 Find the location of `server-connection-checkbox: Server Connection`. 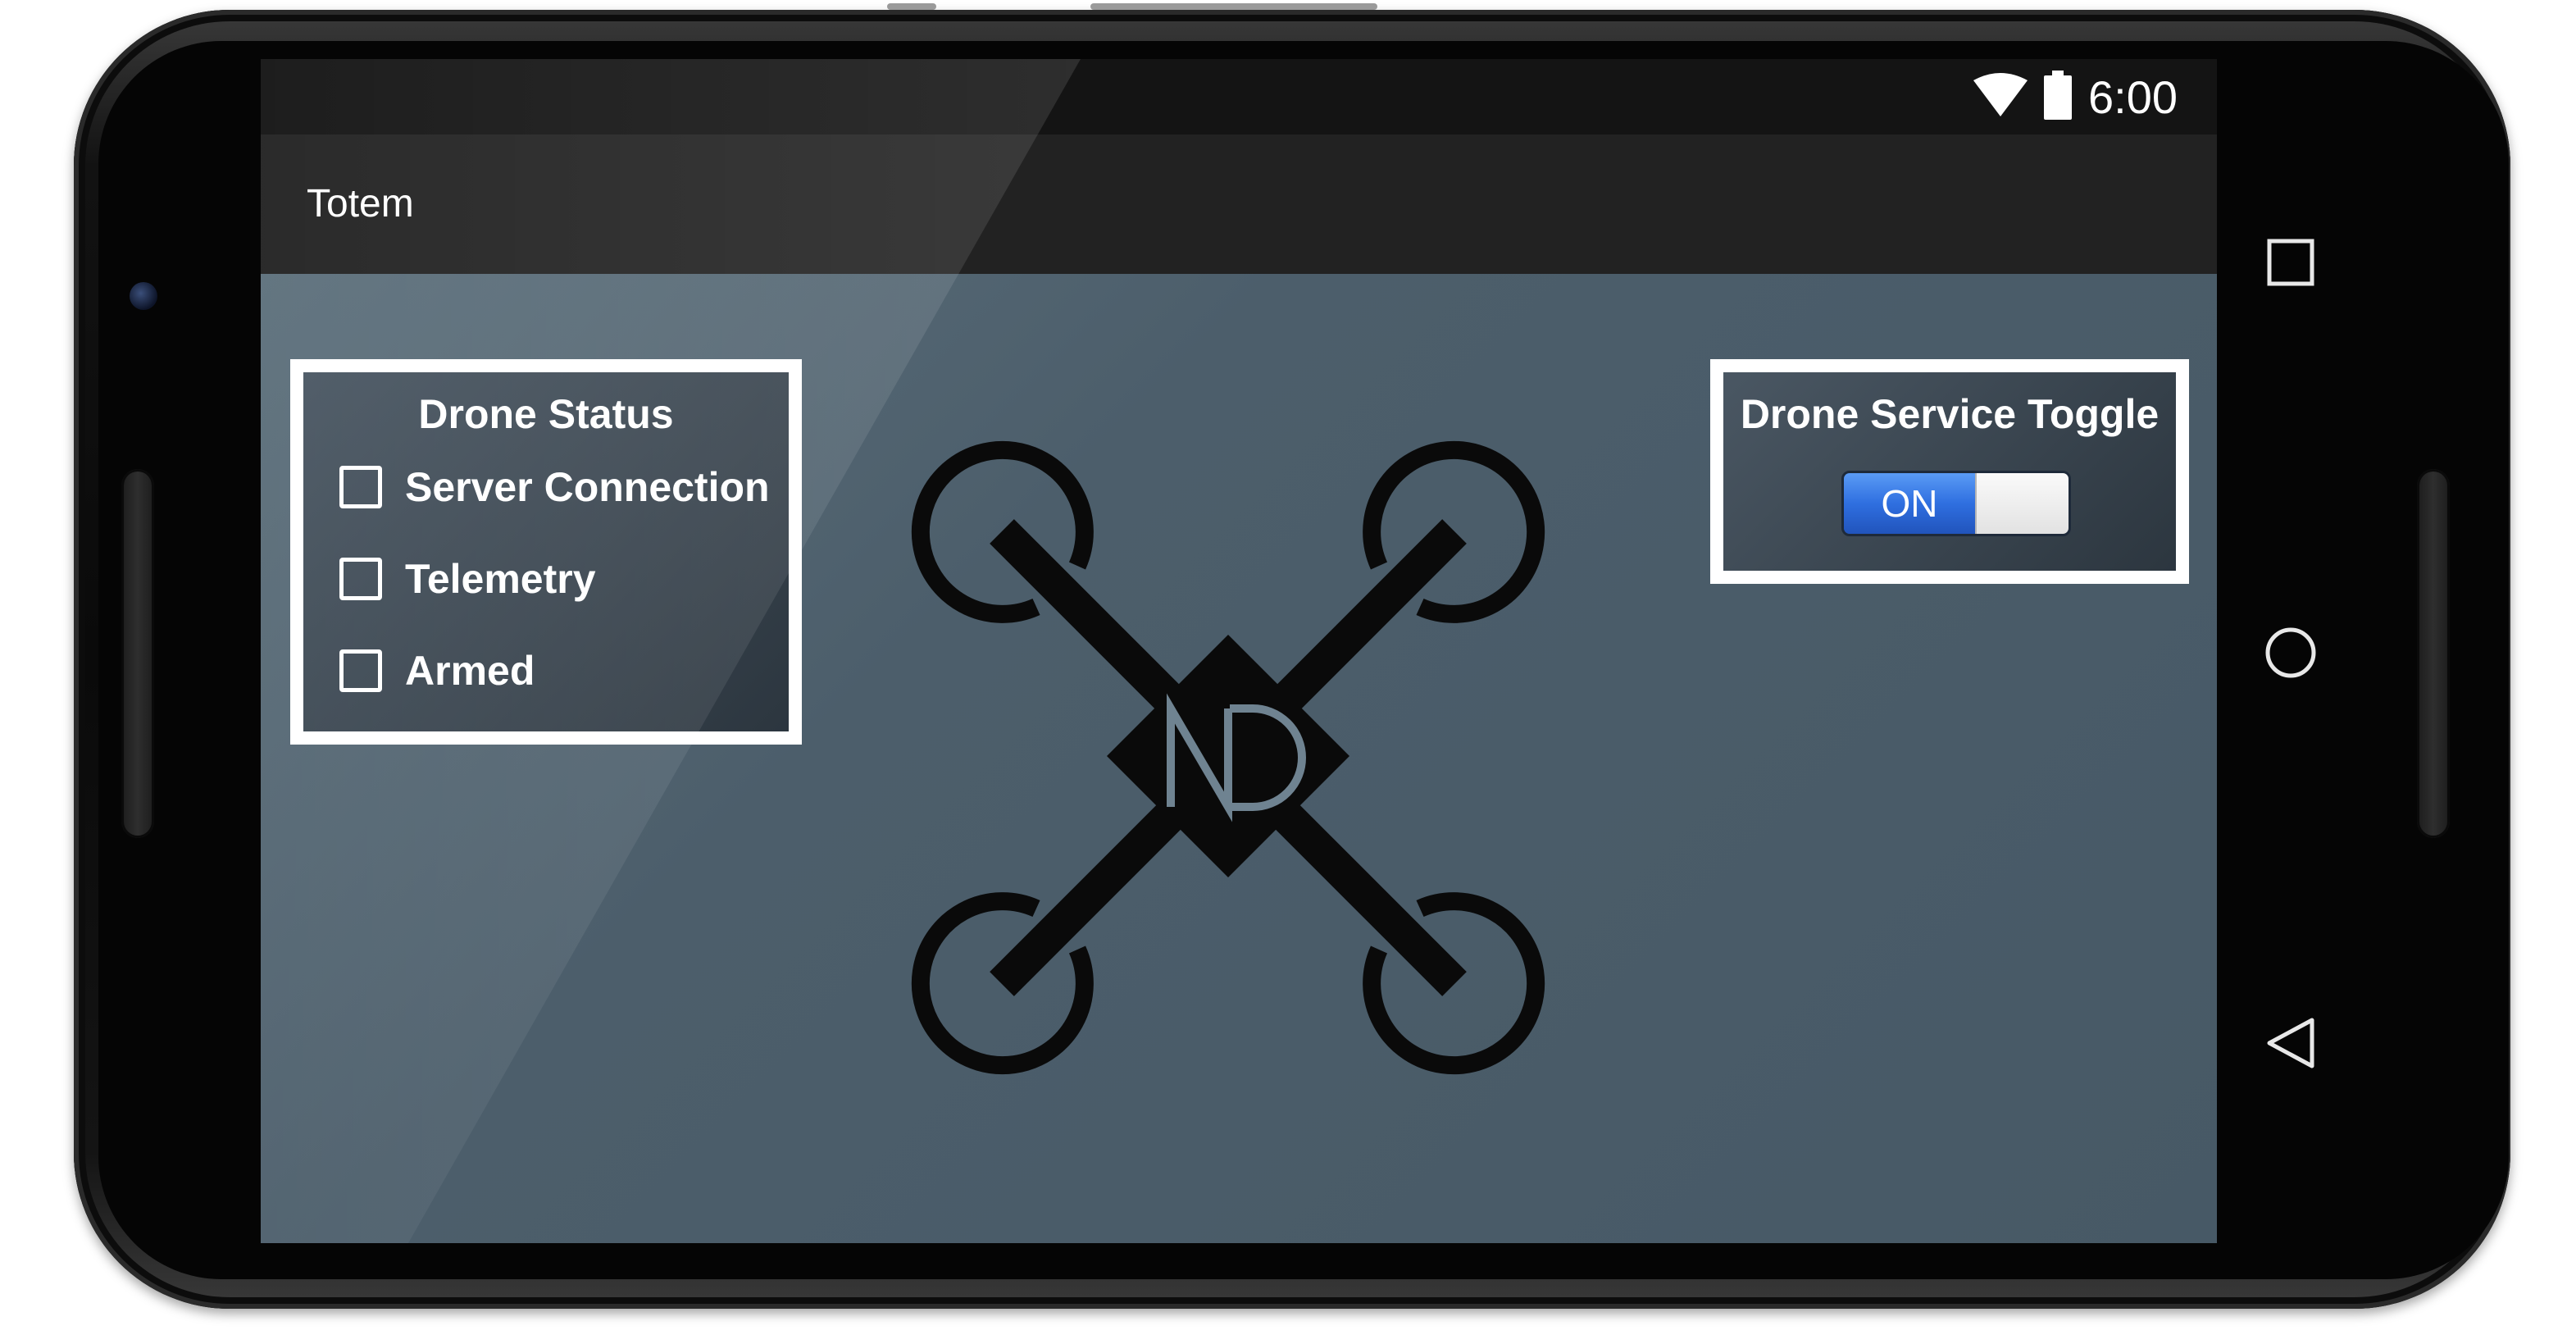

server-connection-checkbox: Server Connection is located at coordinates (554, 487).